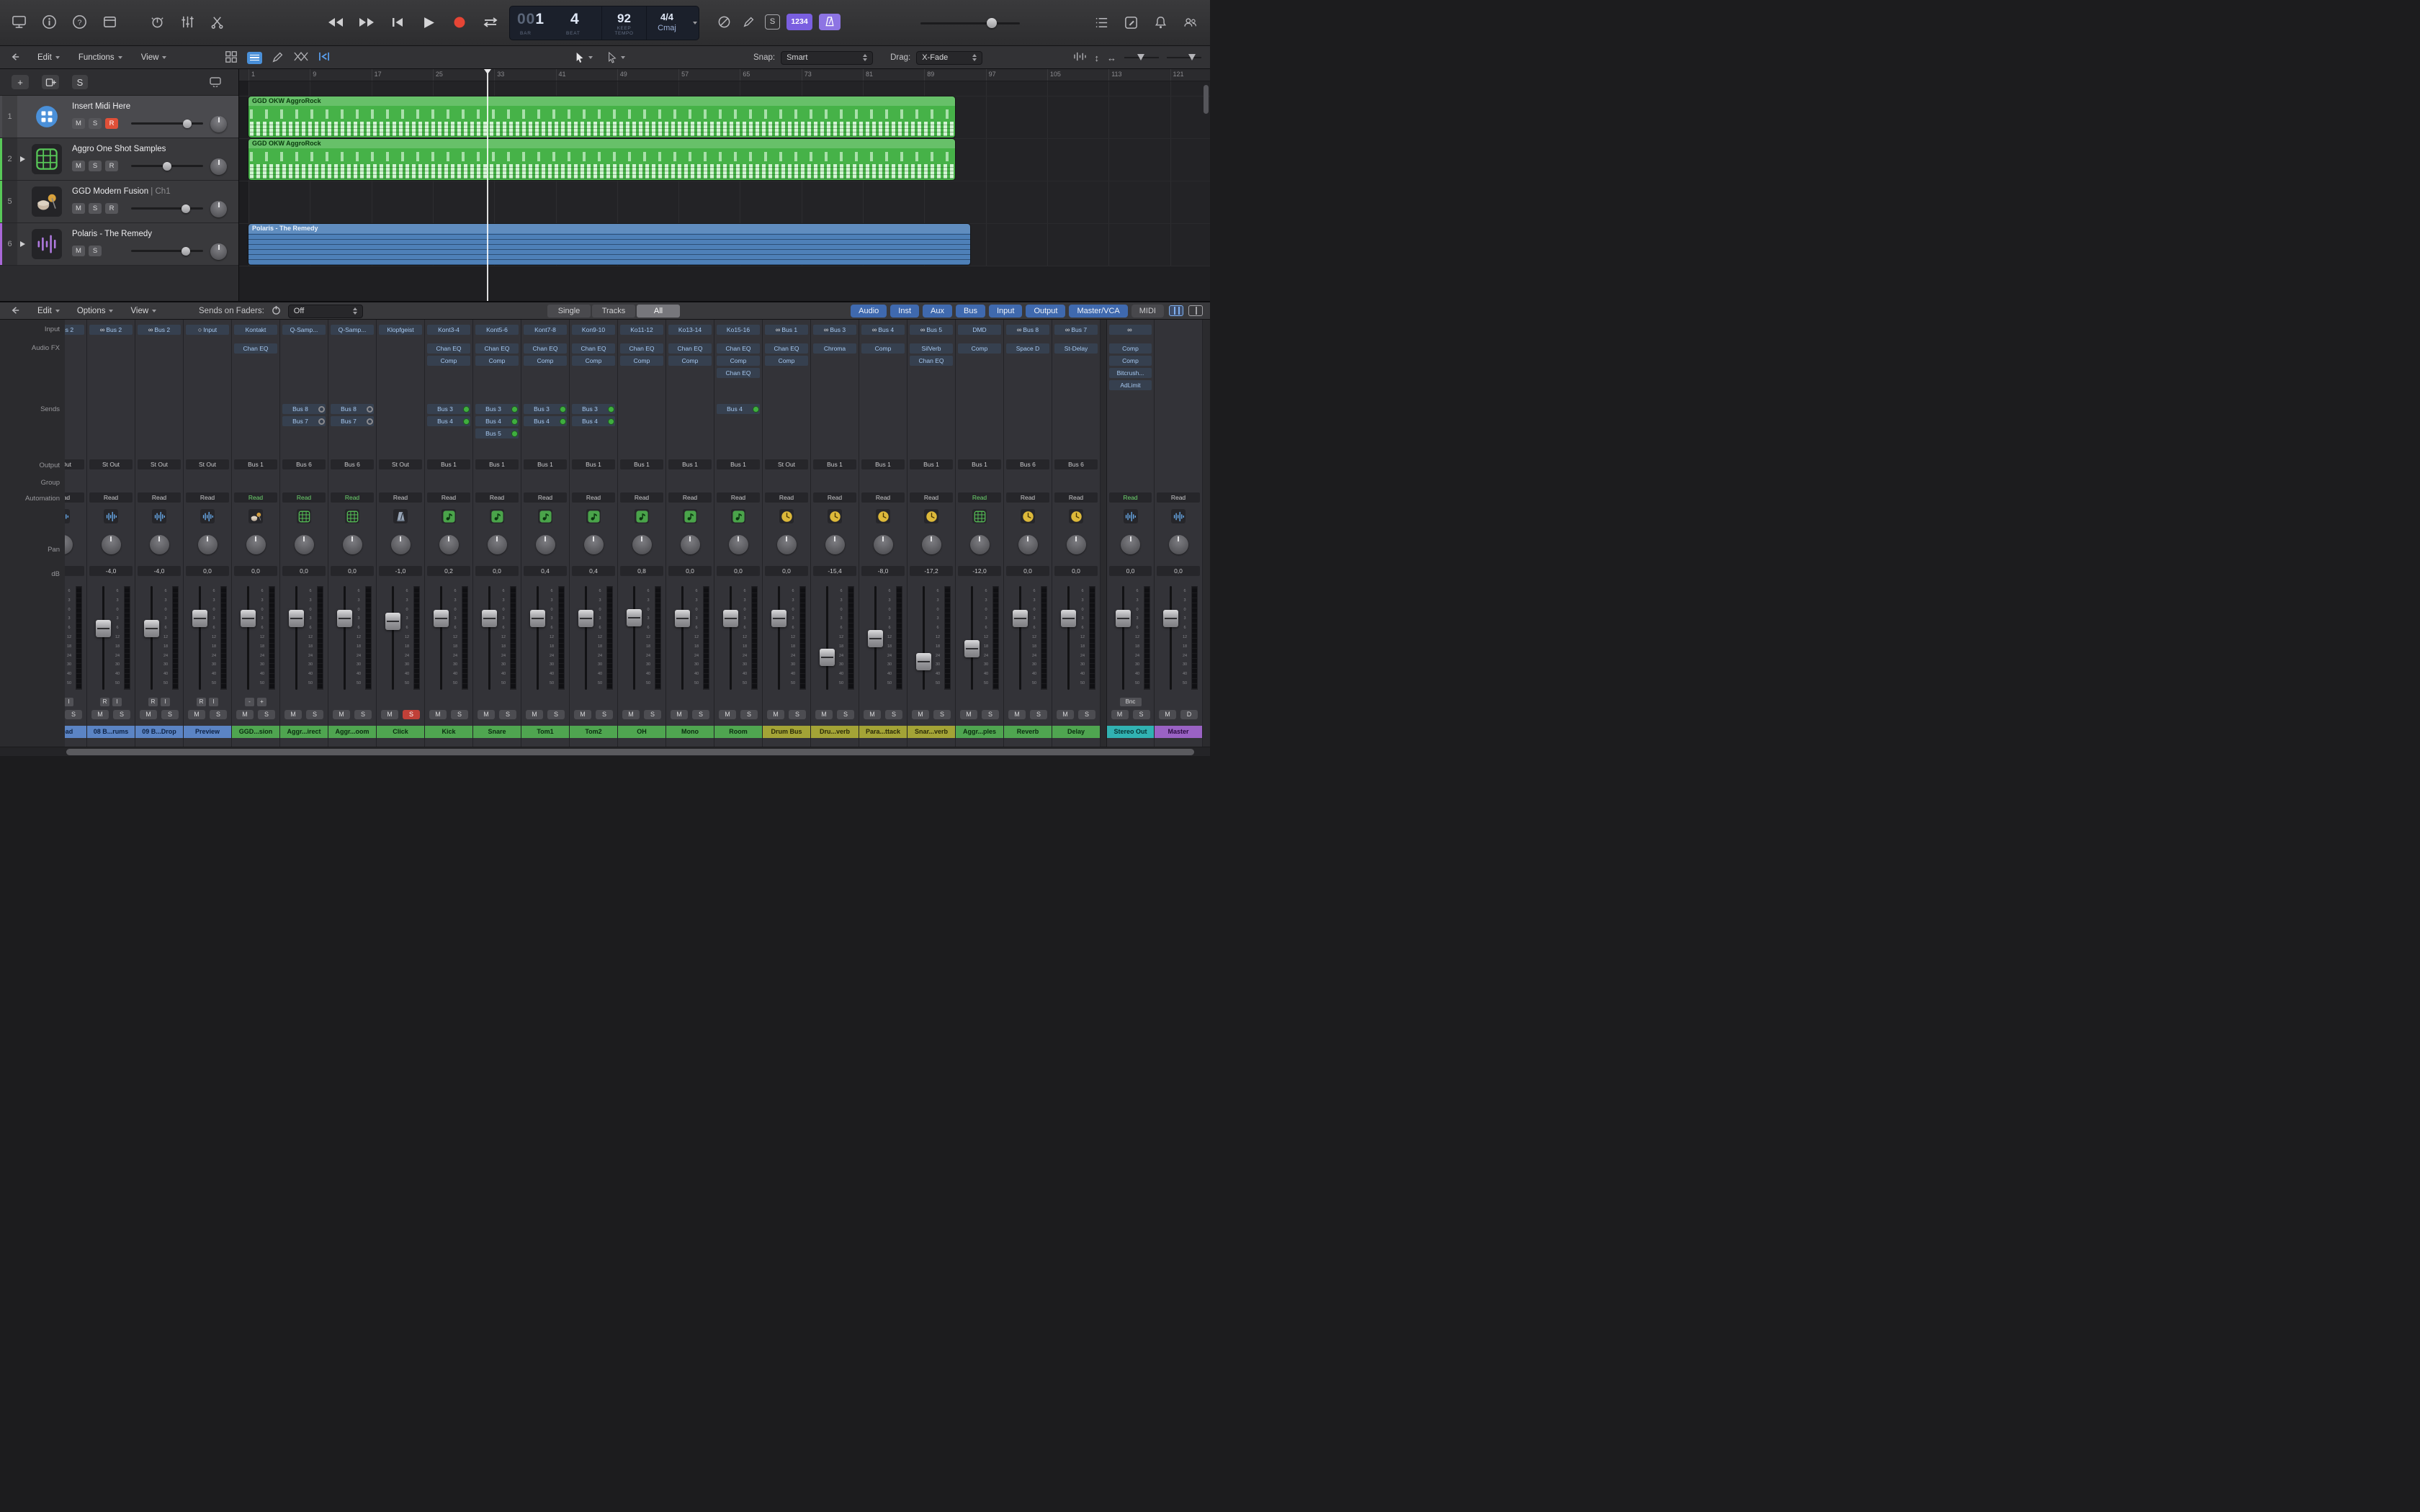 The height and width of the screenshot is (1512, 2420). What do you see at coordinates (772, 22) in the screenshot?
I see `solo-mode-badge: S` at bounding box center [772, 22].